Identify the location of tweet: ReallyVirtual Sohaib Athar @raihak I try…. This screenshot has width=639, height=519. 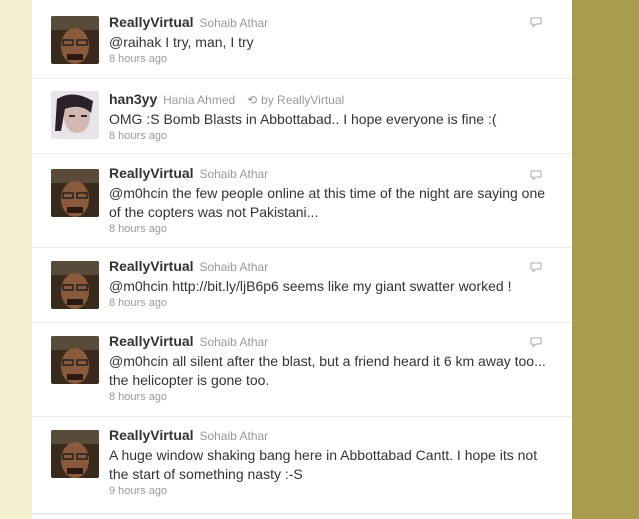
(302, 39).